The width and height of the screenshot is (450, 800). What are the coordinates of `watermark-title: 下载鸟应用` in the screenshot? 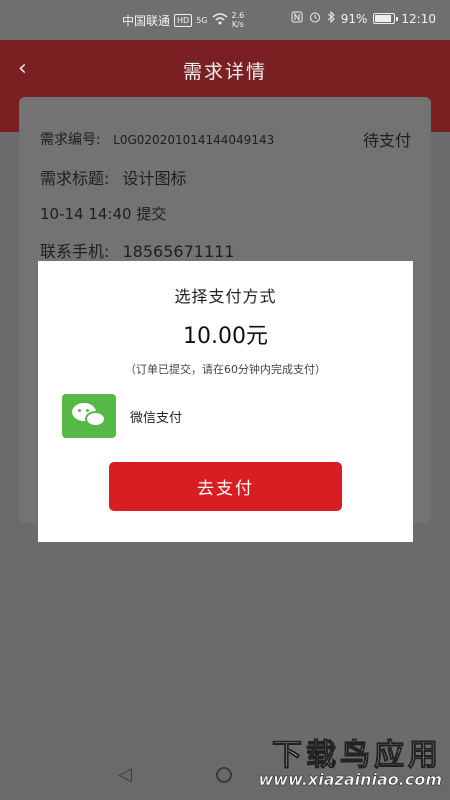 It's located at (357, 756).